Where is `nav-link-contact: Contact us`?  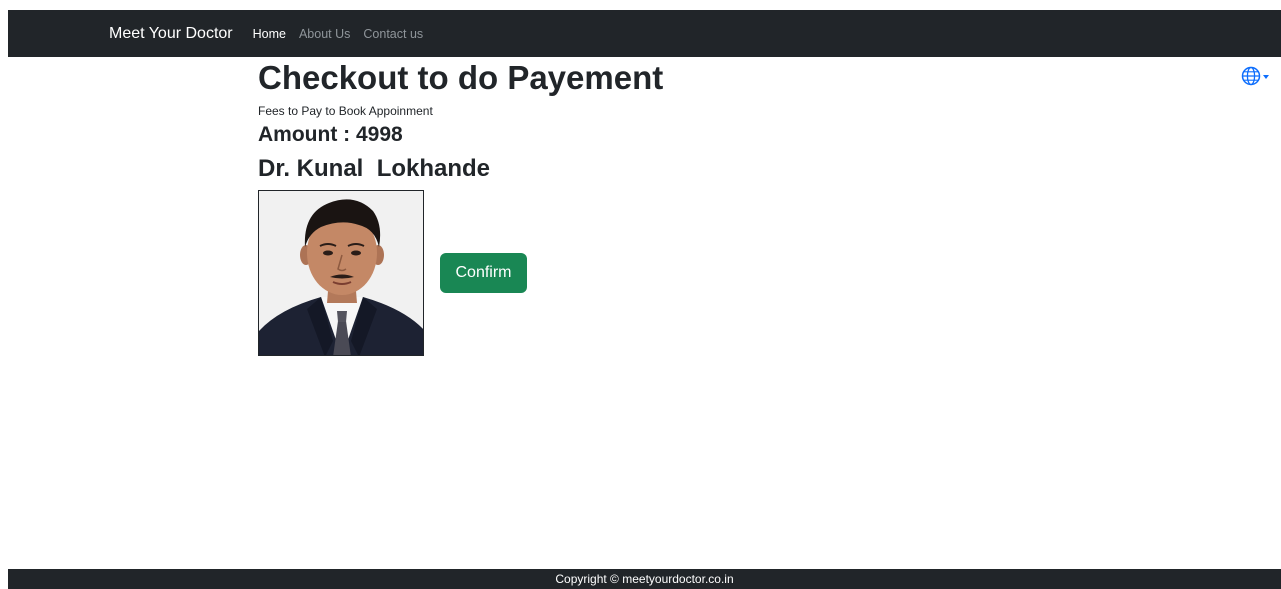 nav-link-contact: Contact us is located at coordinates (393, 34).